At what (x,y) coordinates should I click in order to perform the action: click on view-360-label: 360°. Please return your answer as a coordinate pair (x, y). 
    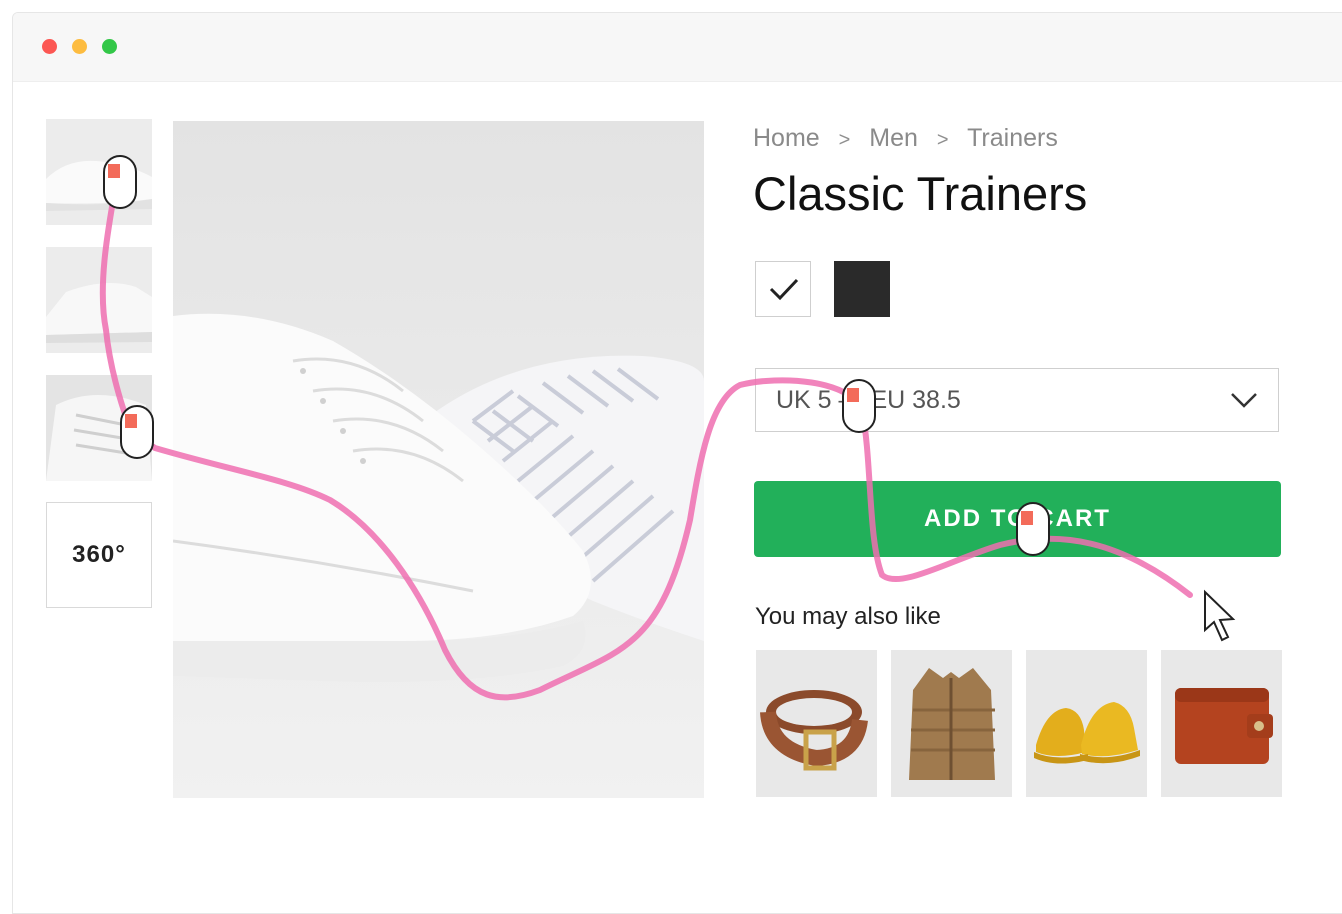
    Looking at the image, I should click on (99, 554).